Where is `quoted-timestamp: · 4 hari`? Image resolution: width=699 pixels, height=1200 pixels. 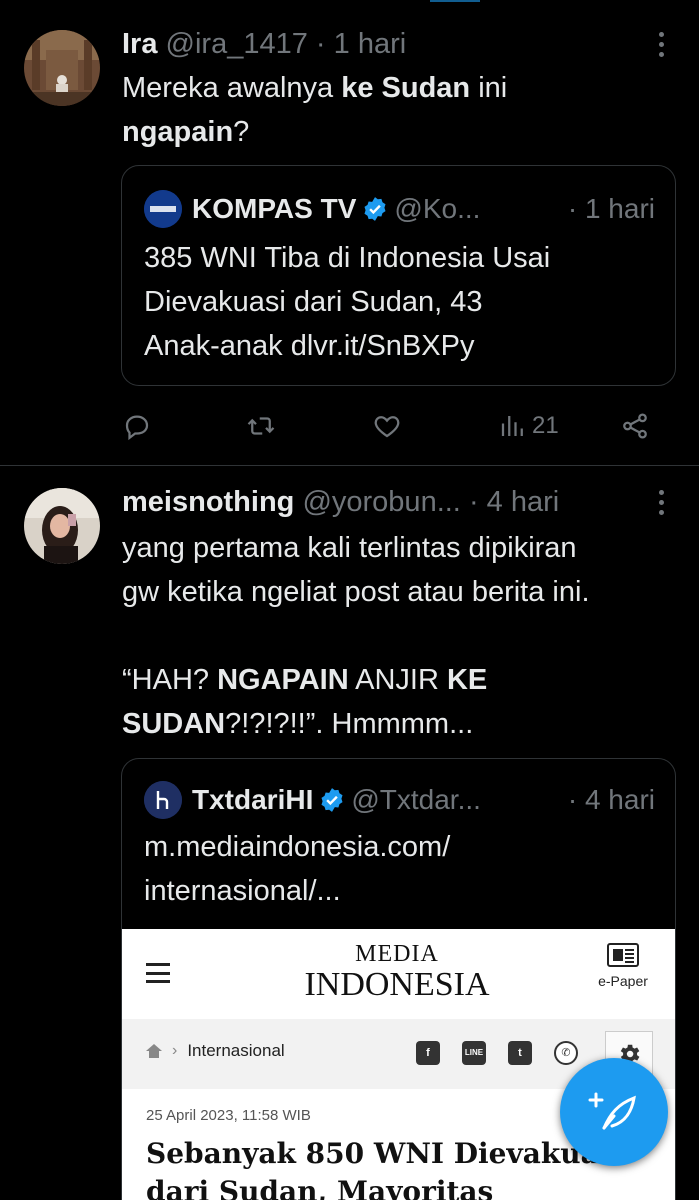 quoted-timestamp: · 4 hari is located at coordinates (611, 799).